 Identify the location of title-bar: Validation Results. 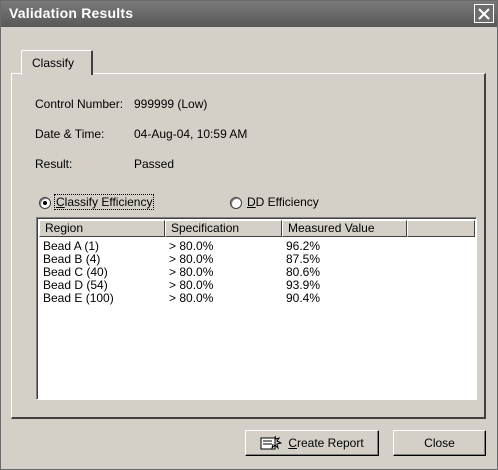
(249, 14).